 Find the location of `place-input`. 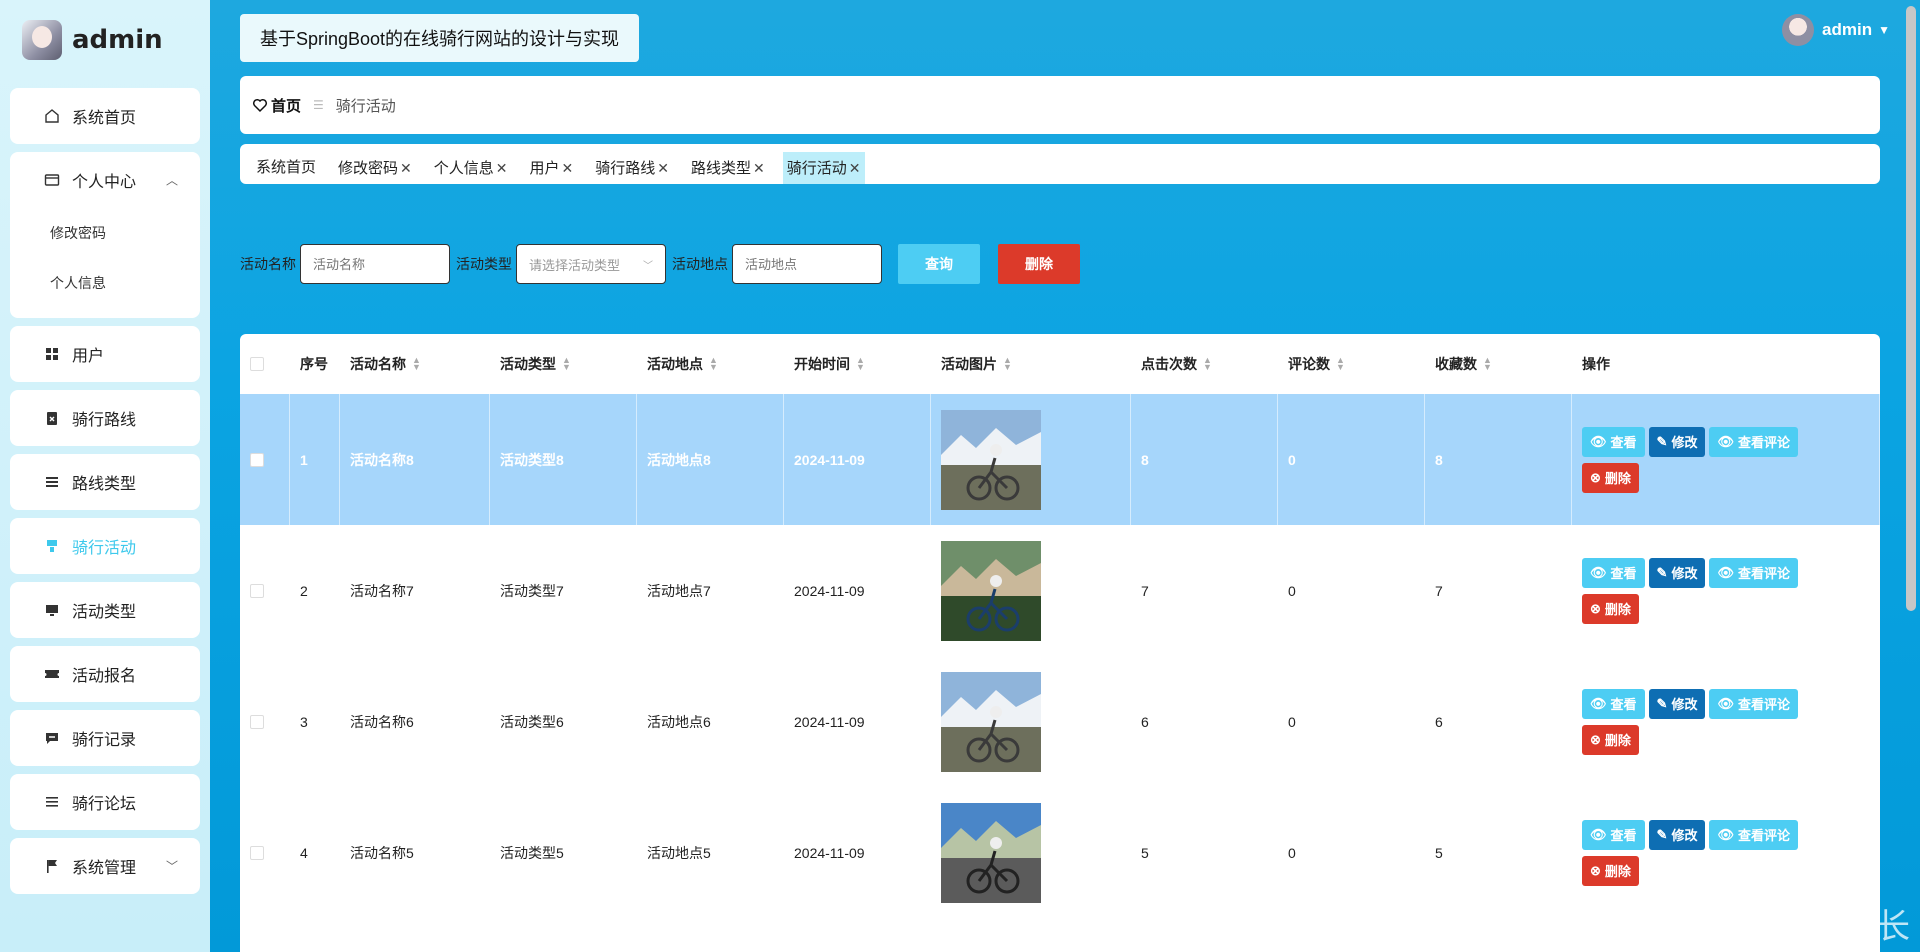

place-input is located at coordinates (807, 264).